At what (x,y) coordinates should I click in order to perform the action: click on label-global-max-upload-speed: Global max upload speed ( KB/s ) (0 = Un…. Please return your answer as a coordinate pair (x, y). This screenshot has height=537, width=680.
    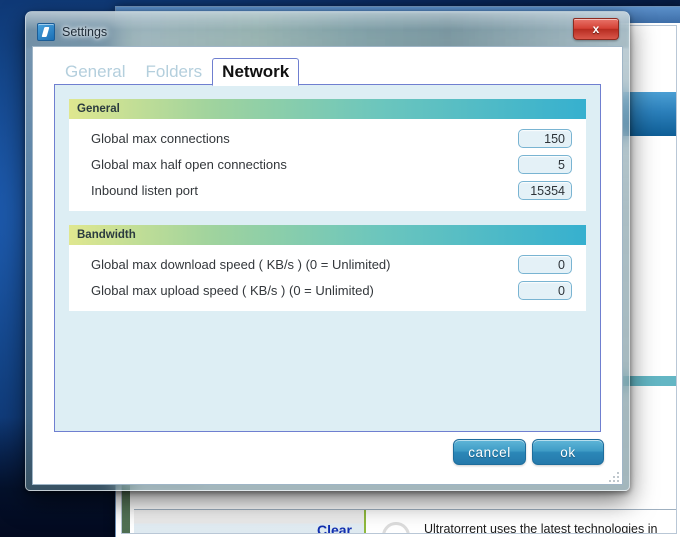
    Looking at the image, I should click on (232, 290).